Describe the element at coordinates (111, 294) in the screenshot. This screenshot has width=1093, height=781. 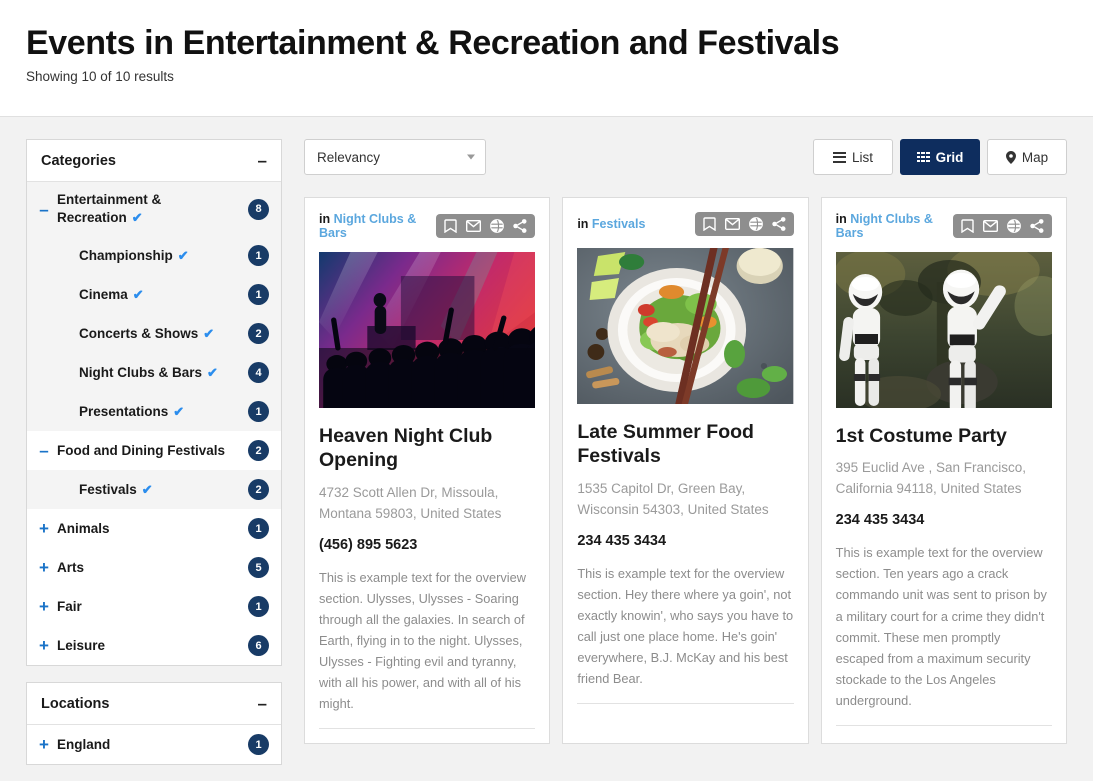
I see `filter-label: Cinema ✔` at that location.